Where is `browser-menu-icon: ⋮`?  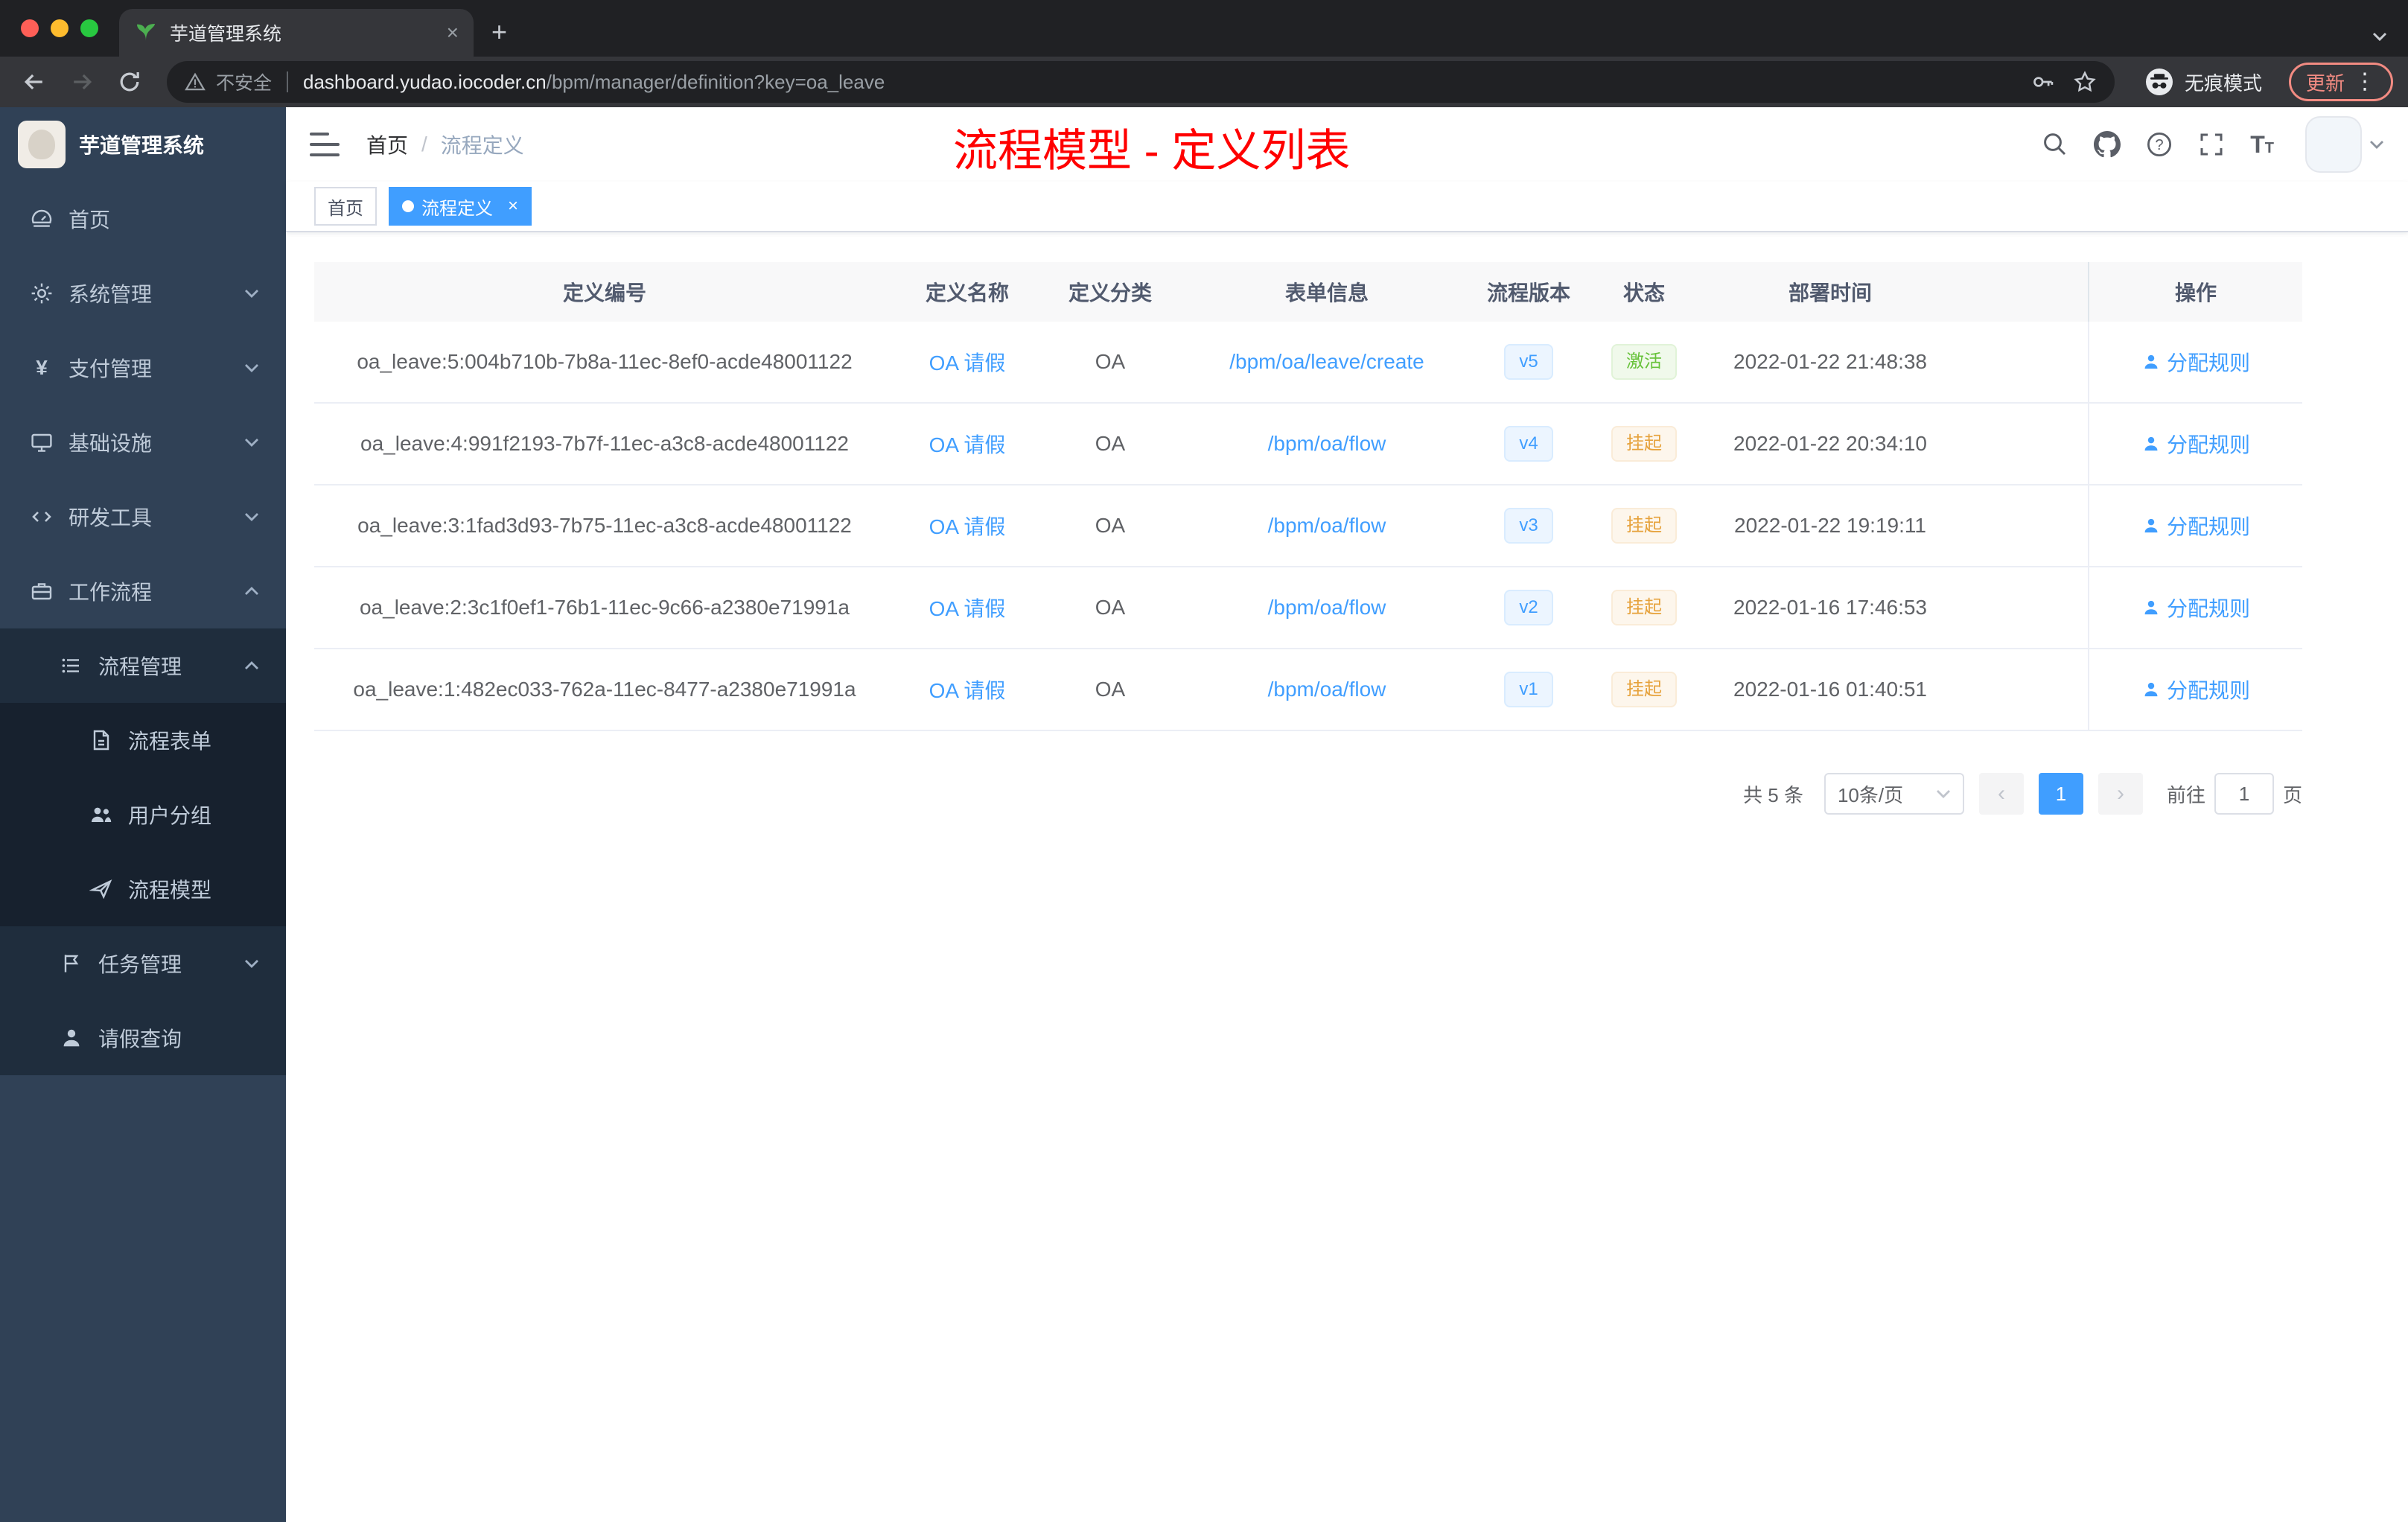 browser-menu-icon: ⋮ is located at coordinates (2365, 82).